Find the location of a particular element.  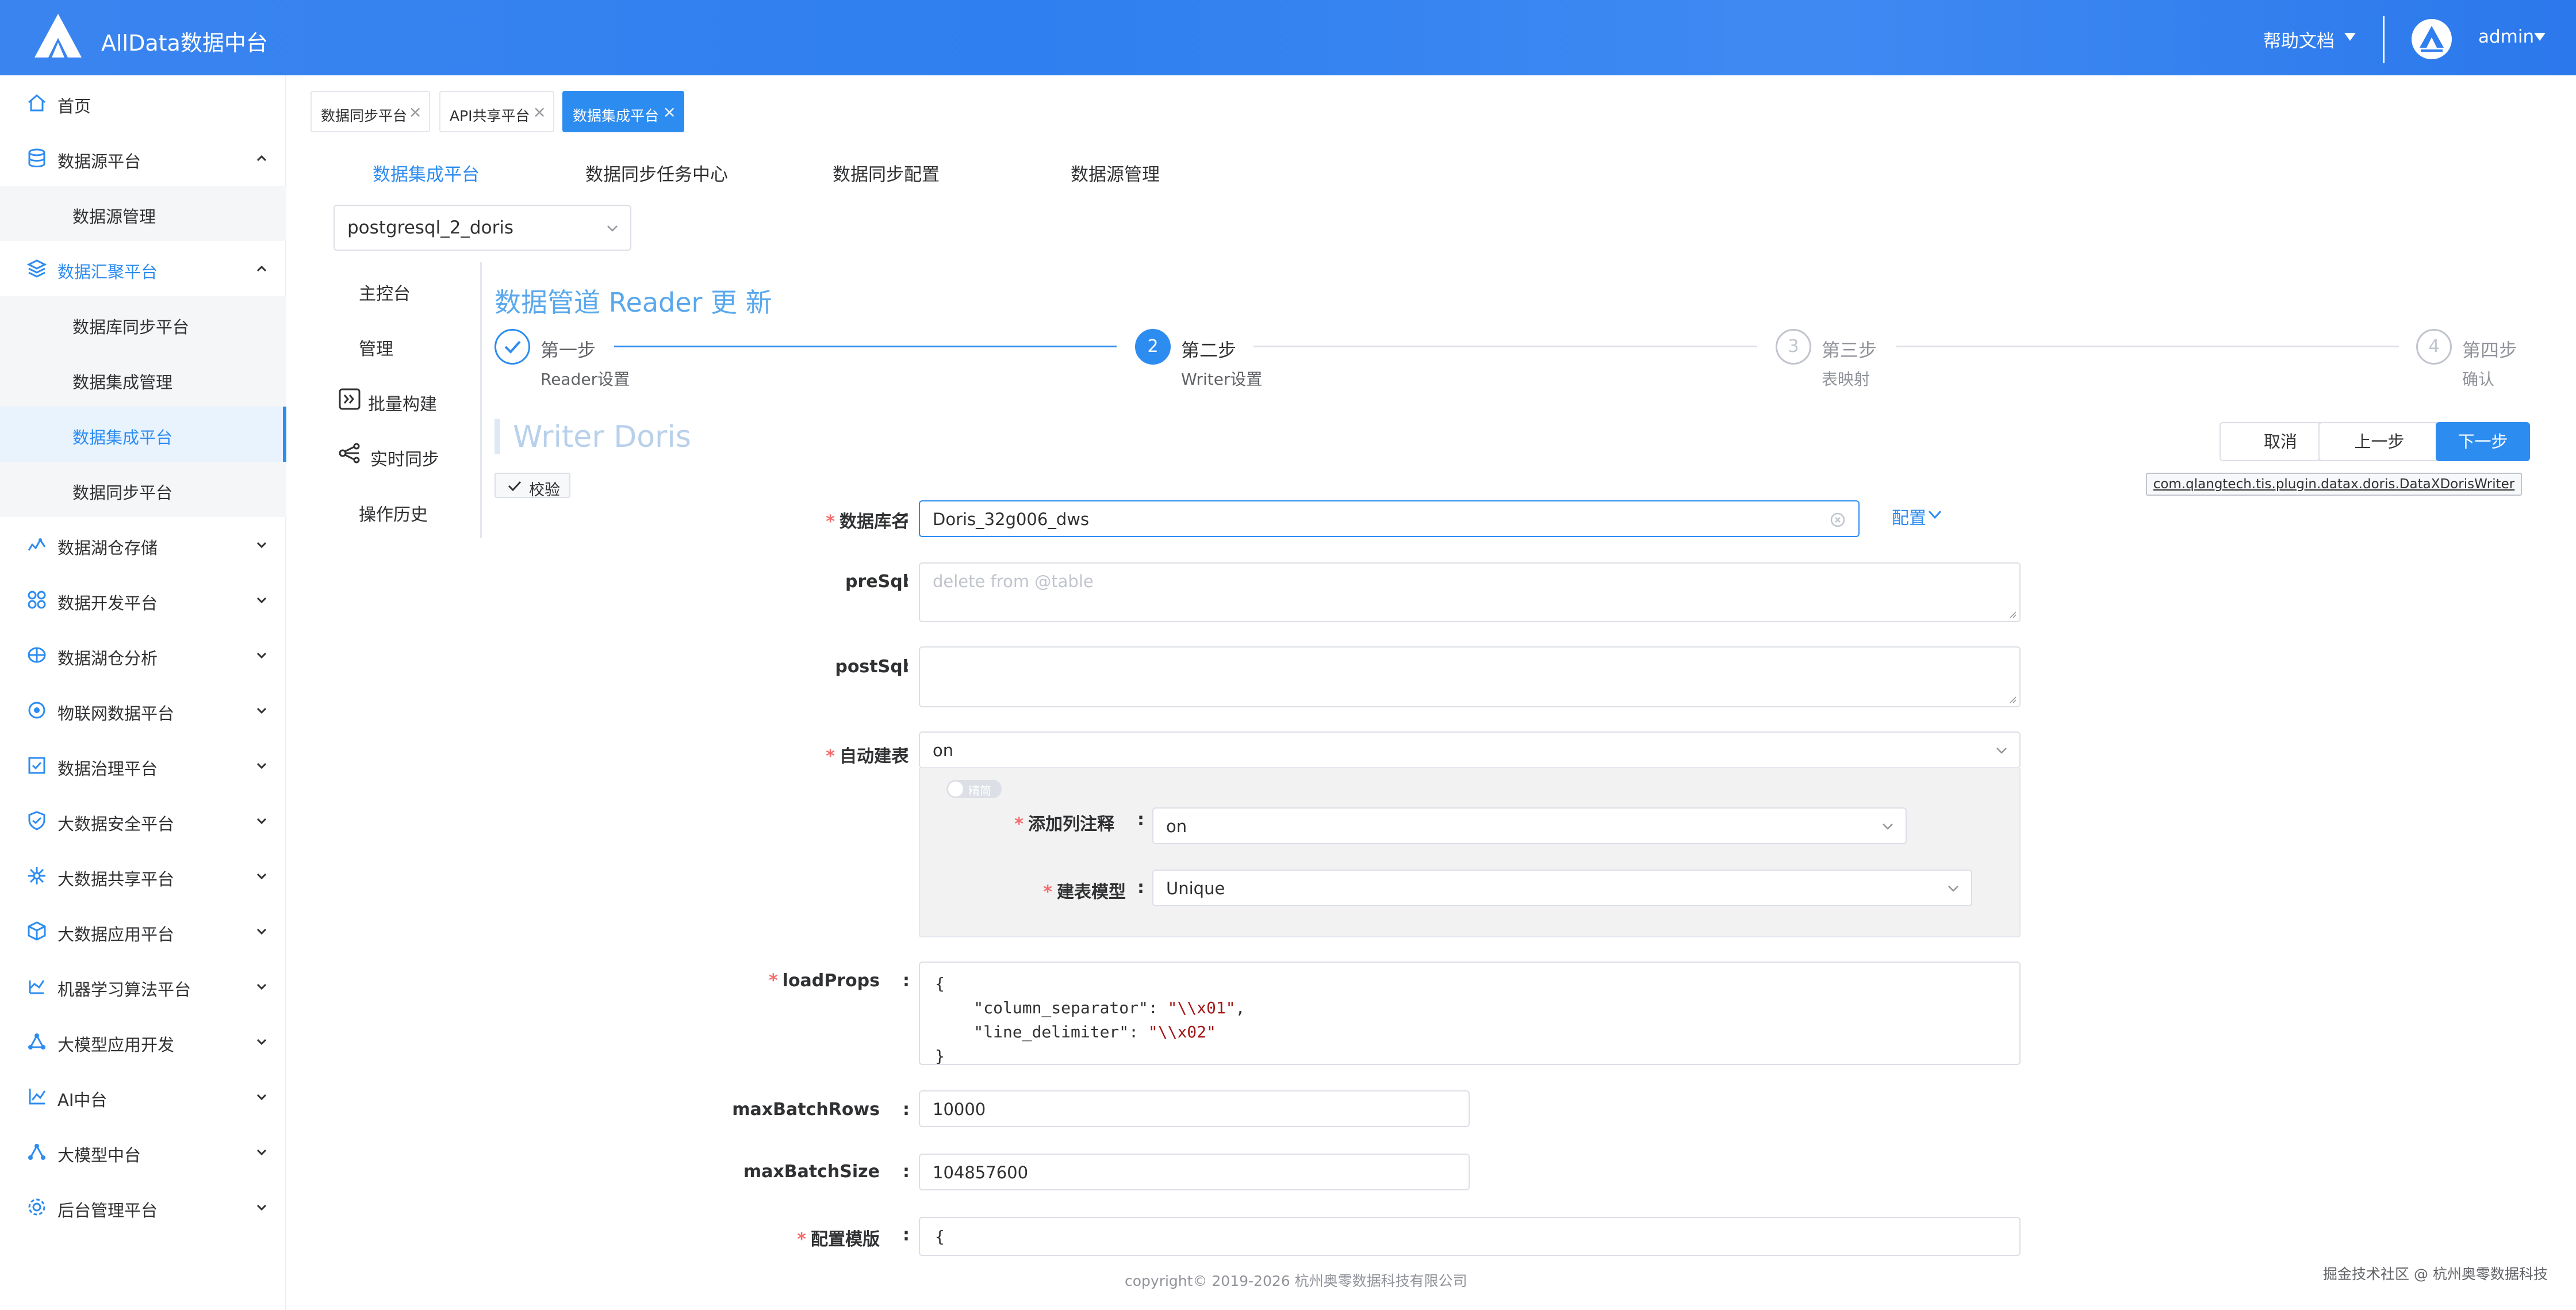

step-2-connector is located at coordinates (1505, 346).